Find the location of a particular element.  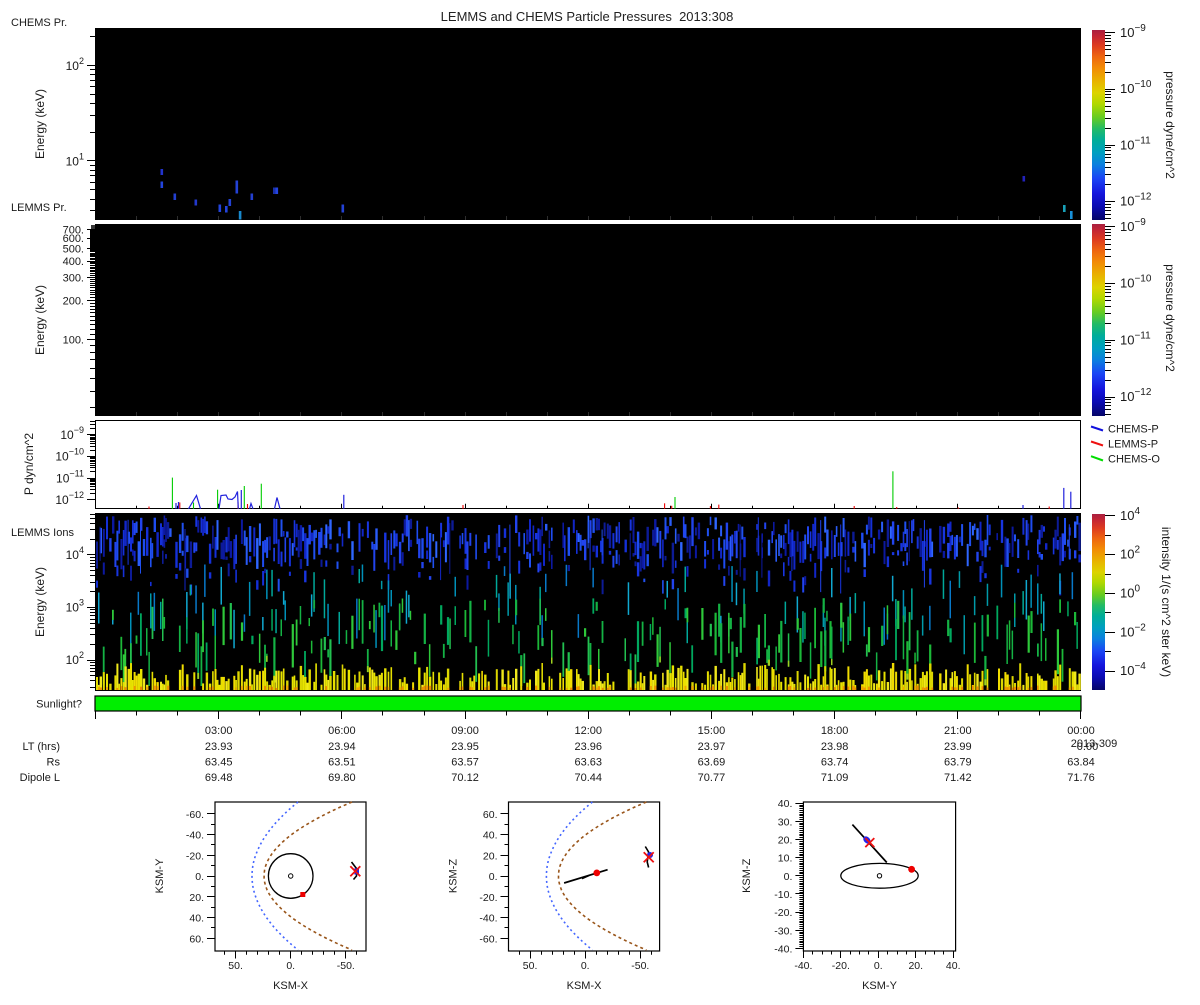

svg-text: 30. is located at coordinates (785, 822).